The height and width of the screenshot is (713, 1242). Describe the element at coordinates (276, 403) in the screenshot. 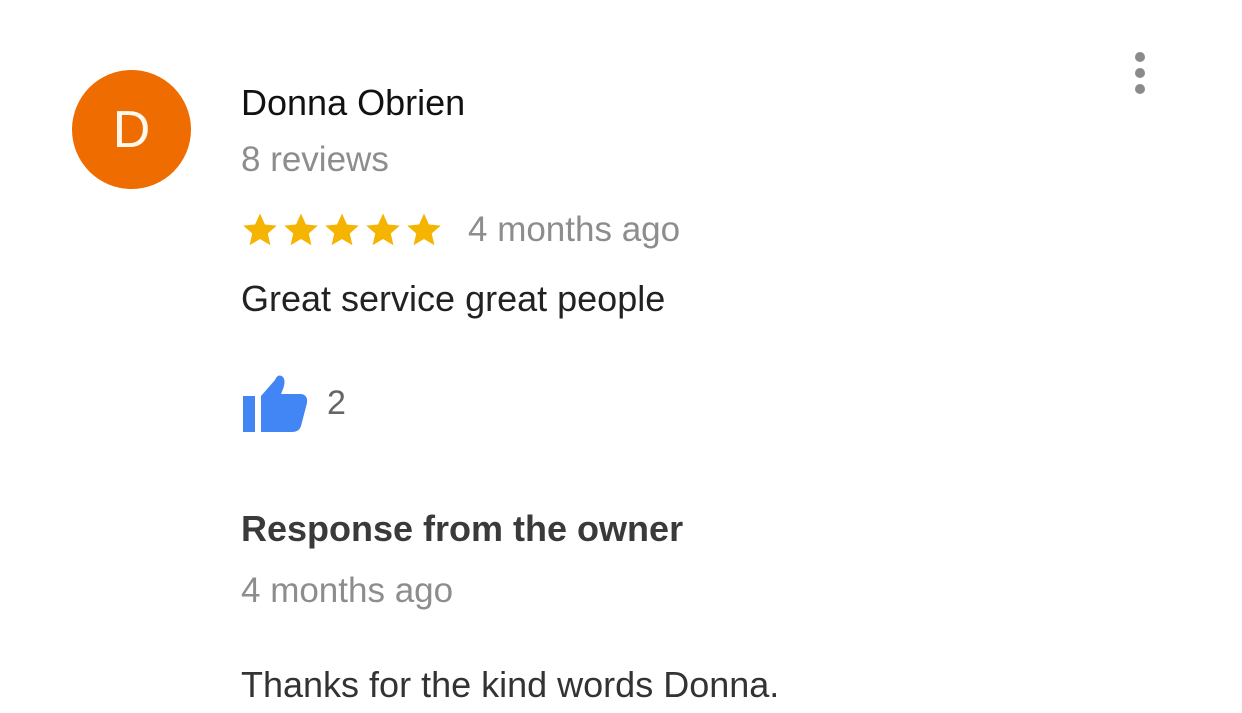

I see `thumbs-up-icon` at that location.